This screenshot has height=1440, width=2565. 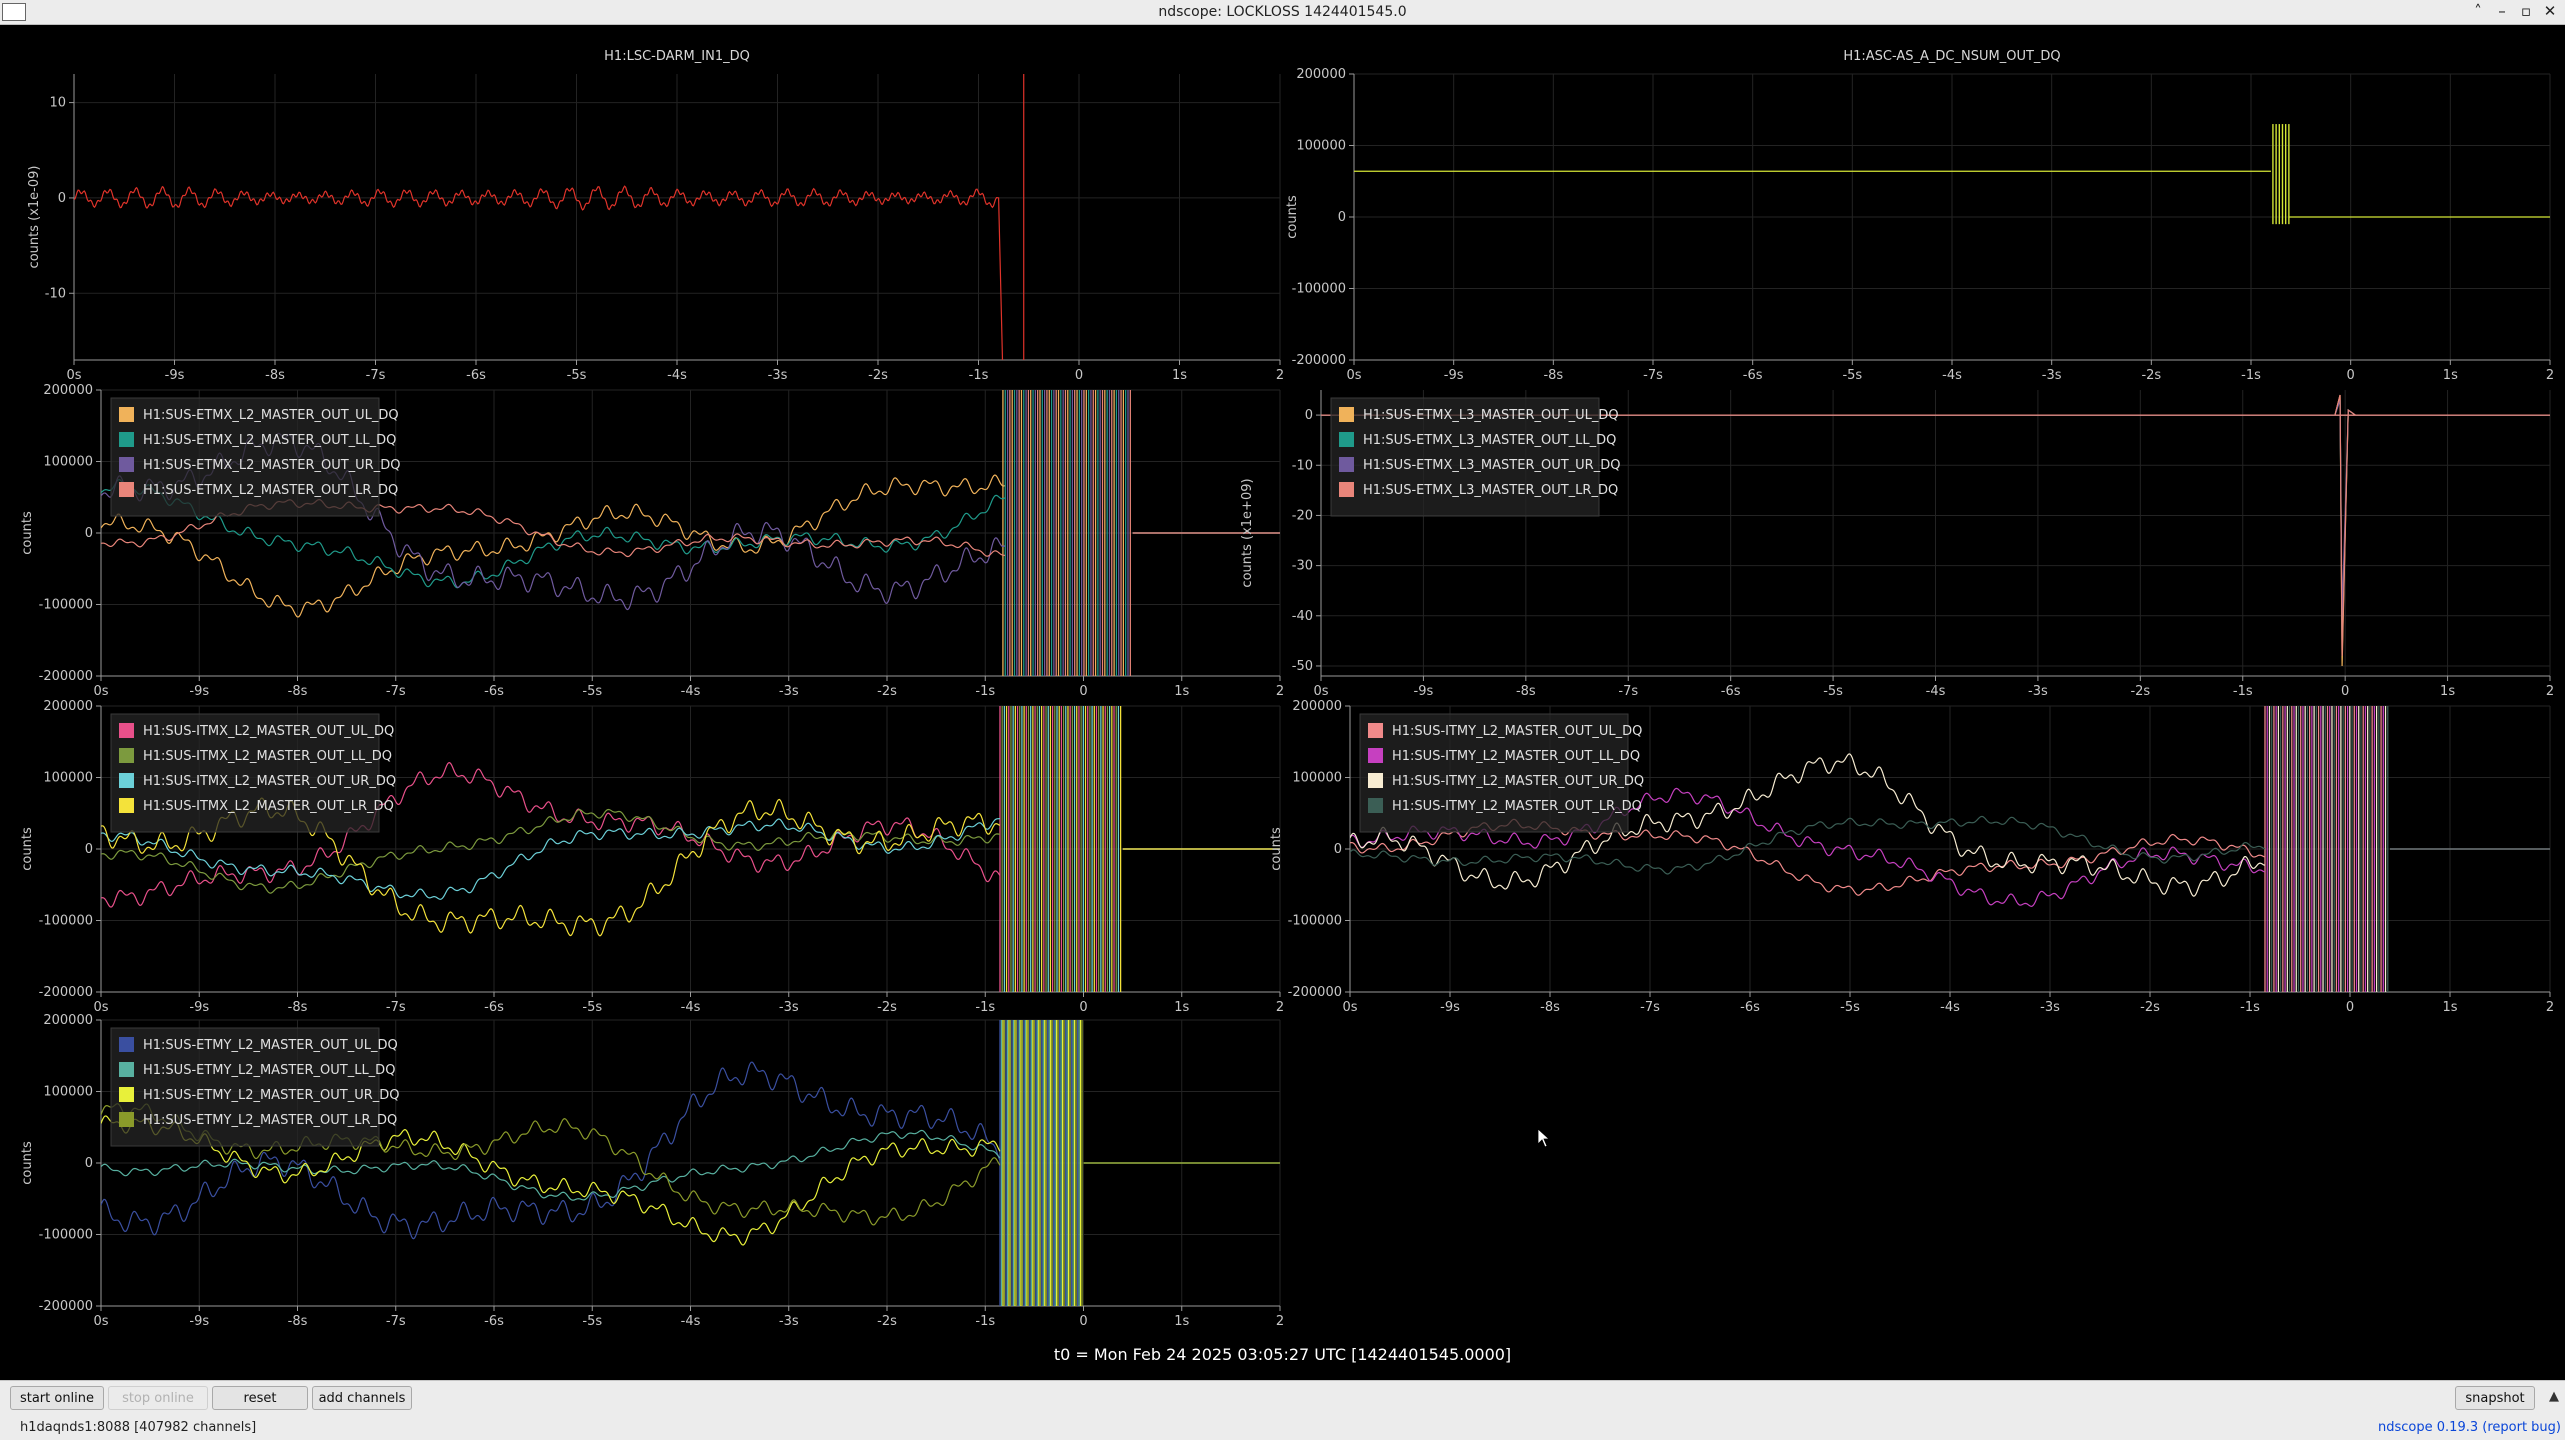 What do you see at coordinates (2428, 1427) in the screenshot?
I see `version-link: ndscope 0.19.3` at bounding box center [2428, 1427].